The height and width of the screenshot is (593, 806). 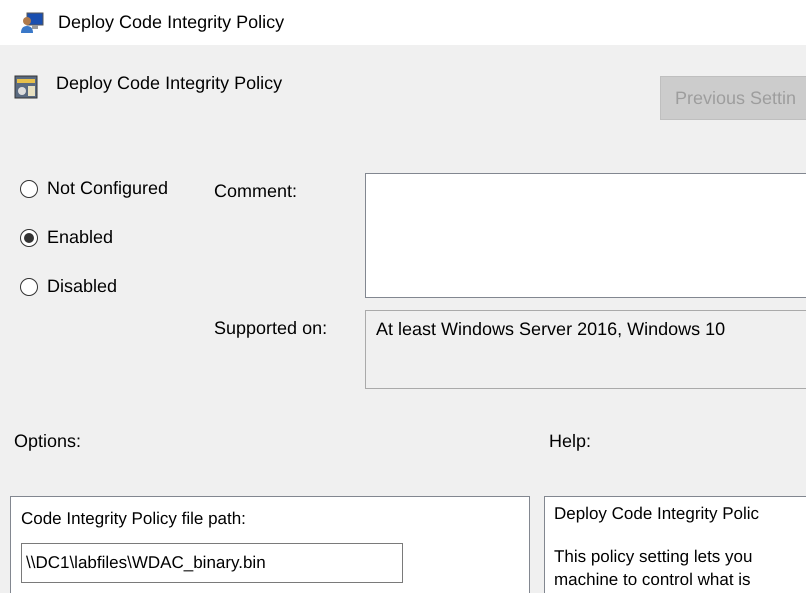 I want to click on window-title: Deploy Code Integrity Policy, so click(x=171, y=22).